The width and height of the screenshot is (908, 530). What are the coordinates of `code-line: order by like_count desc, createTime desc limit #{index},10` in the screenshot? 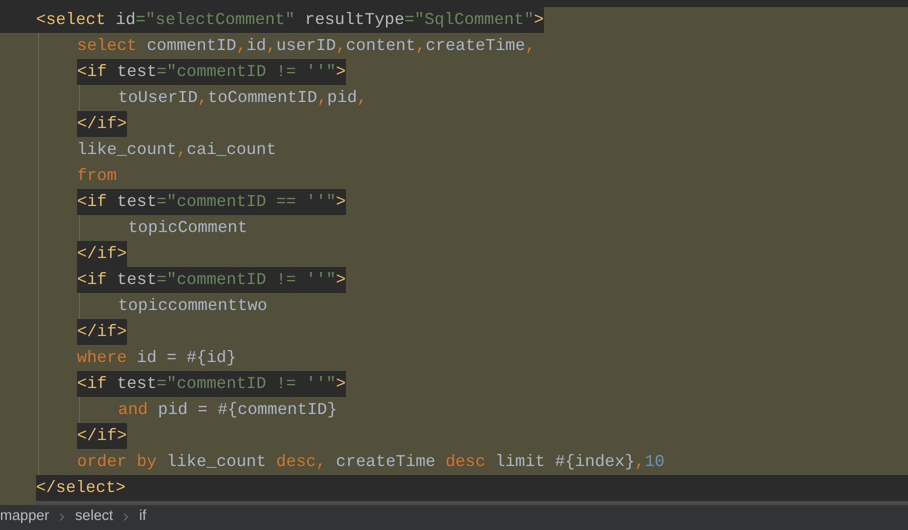 It's located at (371, 461).